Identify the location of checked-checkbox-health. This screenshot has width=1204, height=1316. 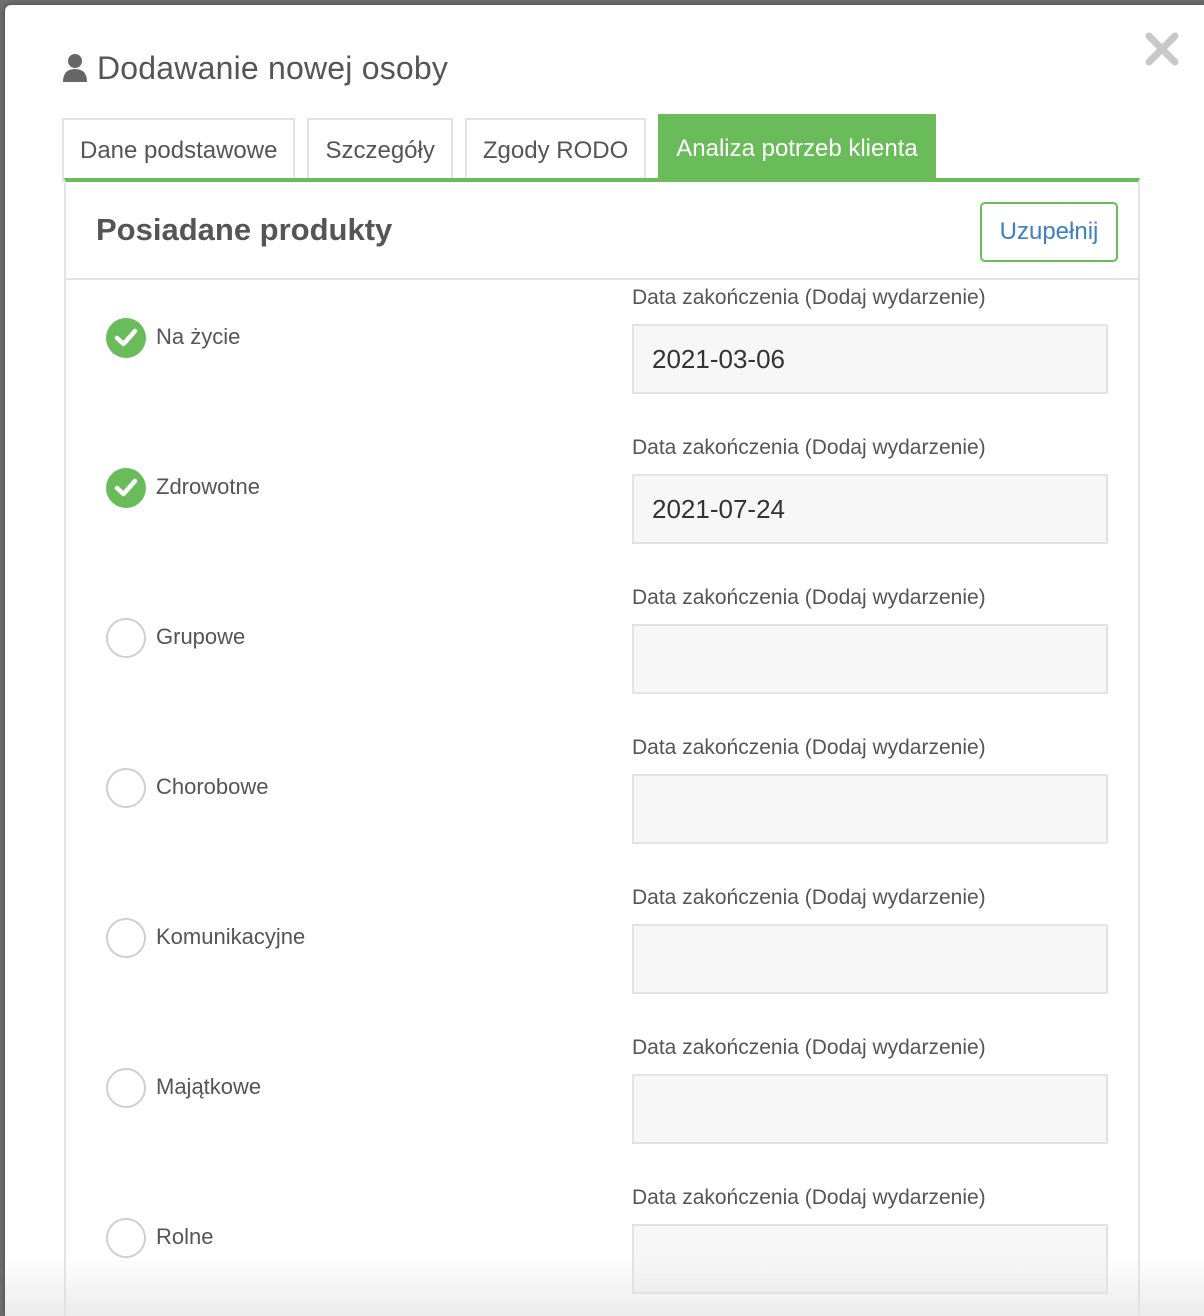
(126, 488).